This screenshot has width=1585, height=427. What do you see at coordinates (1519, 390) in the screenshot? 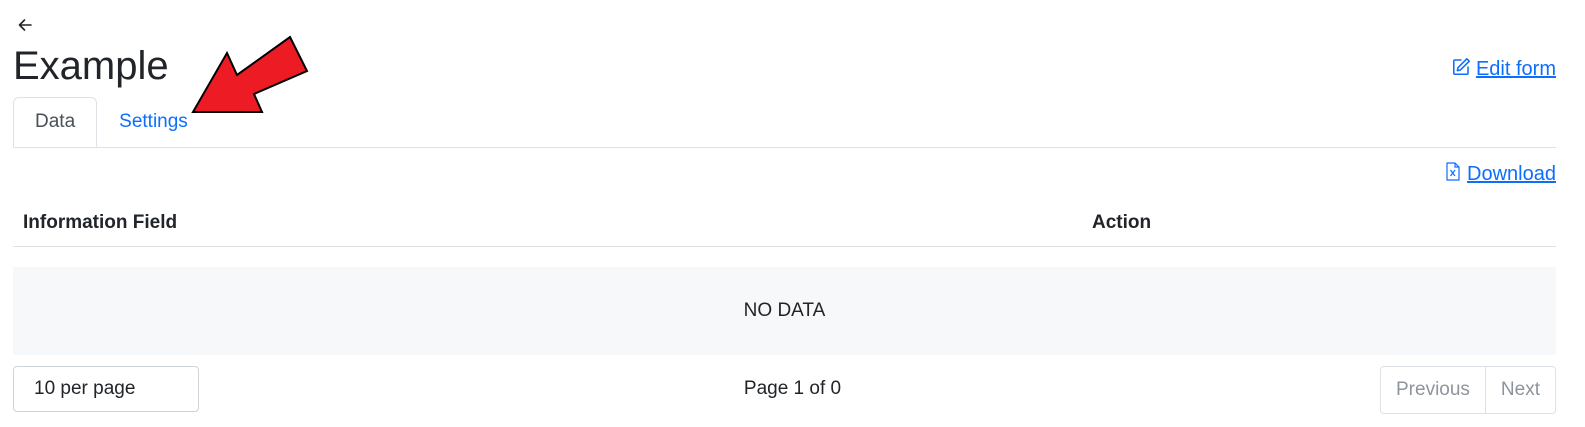
I see `next-button: Next` at bounding box center [1519, 390].